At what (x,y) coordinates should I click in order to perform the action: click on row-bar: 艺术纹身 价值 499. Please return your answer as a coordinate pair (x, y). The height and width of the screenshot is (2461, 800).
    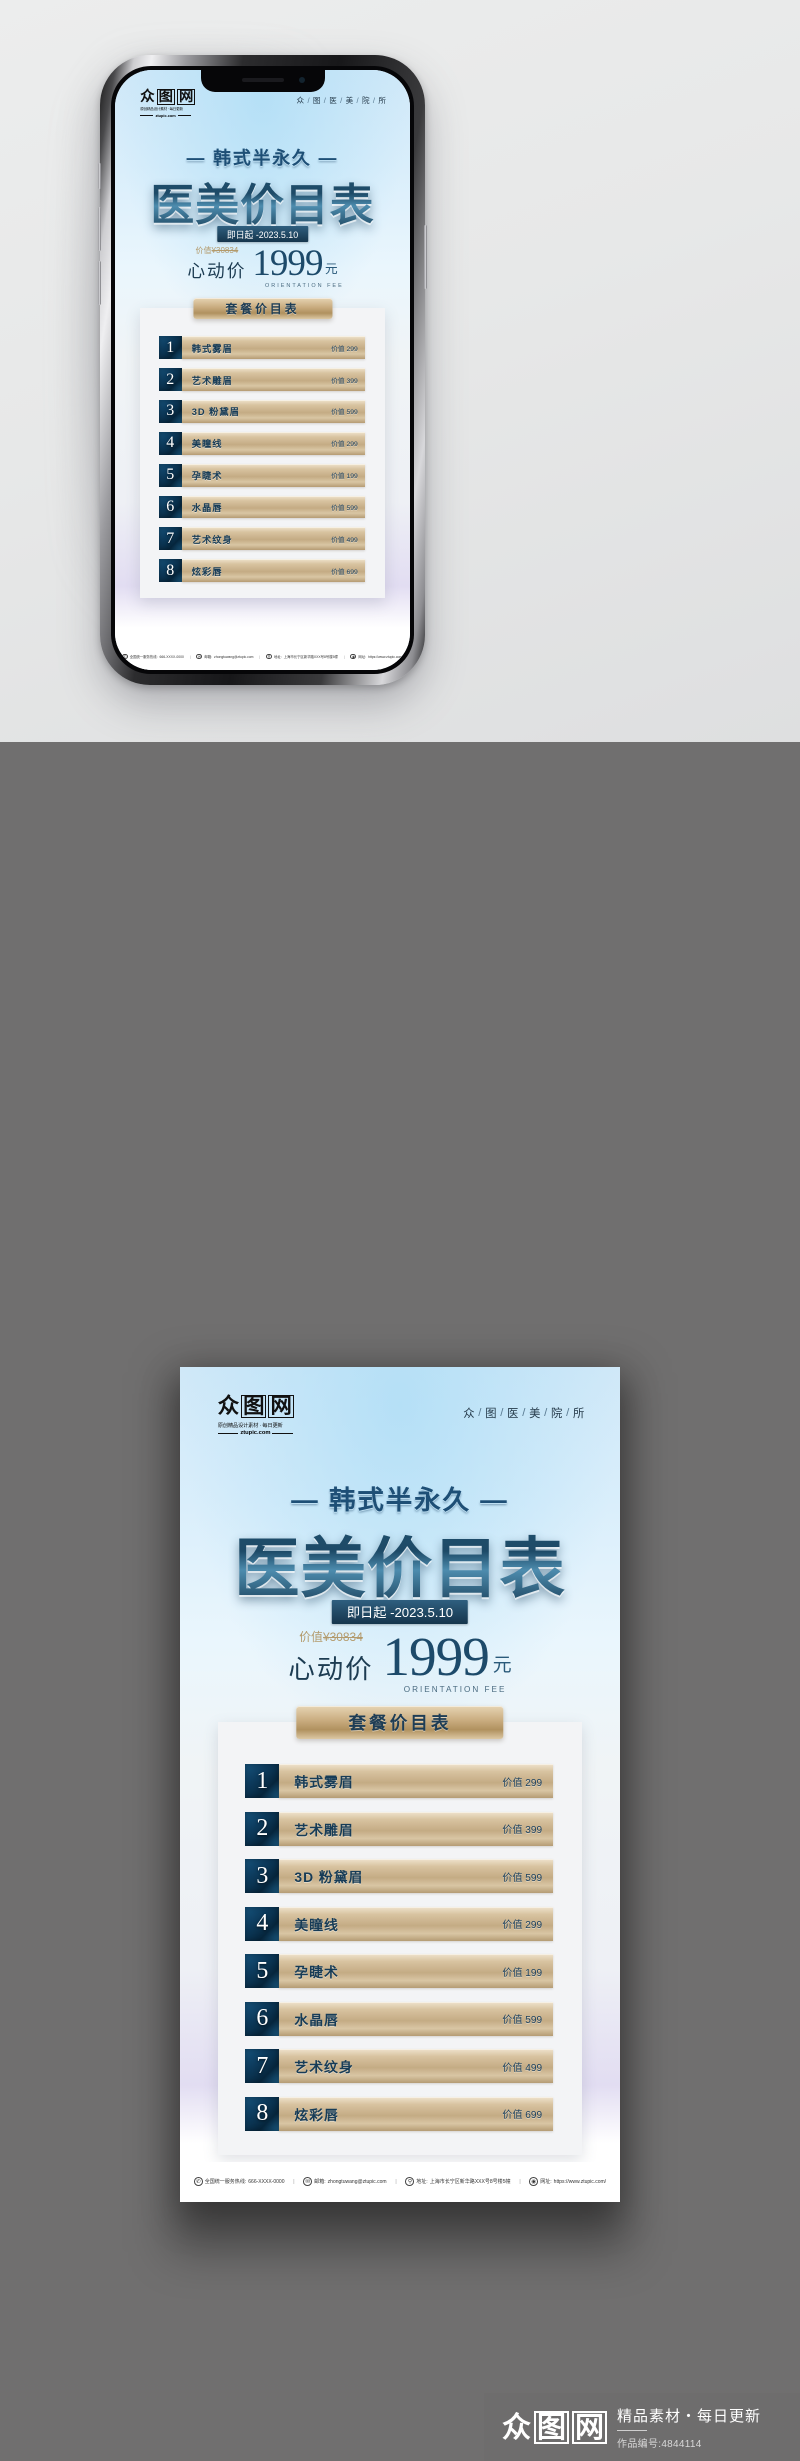
    Looking at the image, I should click on (273, 539).